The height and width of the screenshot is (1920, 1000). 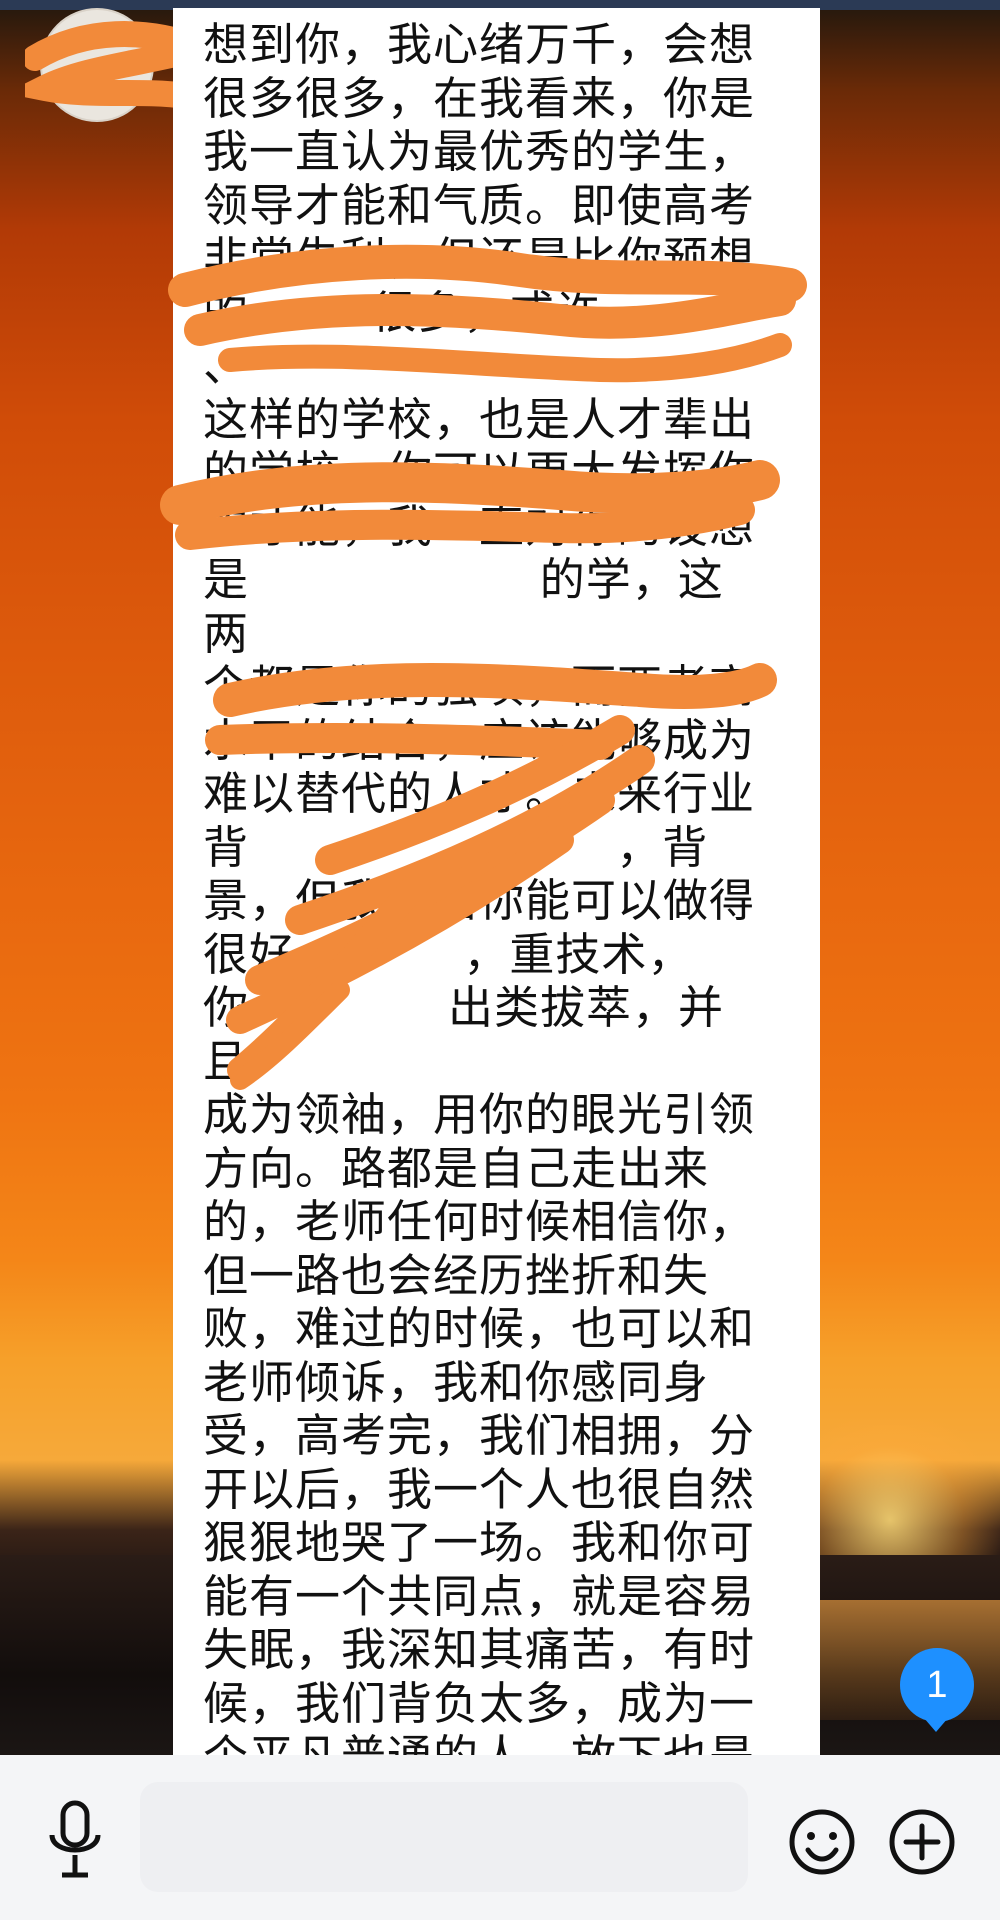 I want to click on microphone-icon, so click(x=75, y=1839).